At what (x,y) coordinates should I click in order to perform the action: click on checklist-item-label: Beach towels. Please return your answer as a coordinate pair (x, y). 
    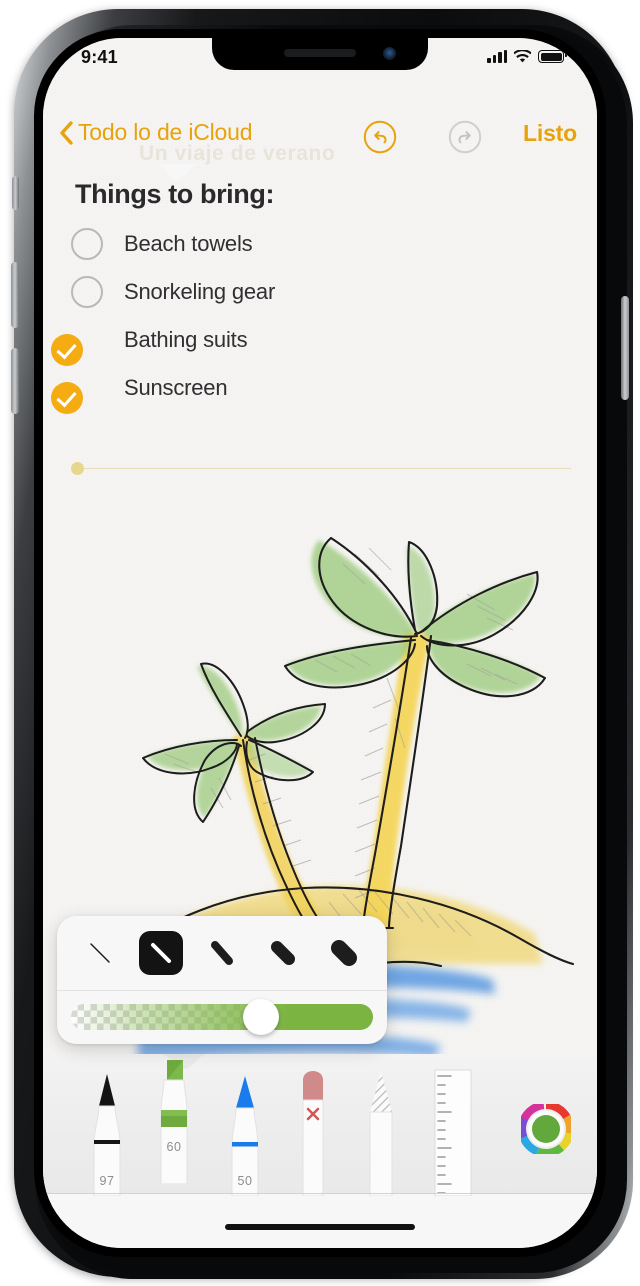
    Looking at the image, I should click on (188, 243).